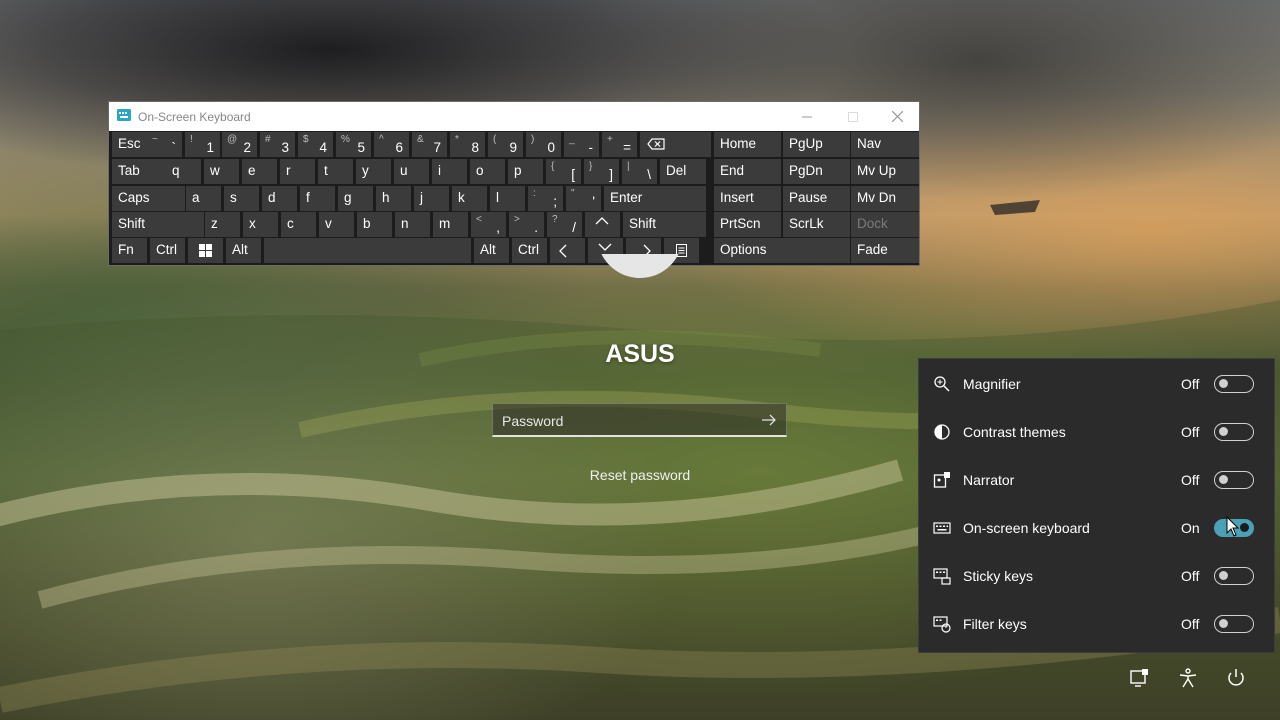  What do you see at coordinates (747, 144) in the screenshot?
I see `key-home: Home` at bounding box center [747, 144].